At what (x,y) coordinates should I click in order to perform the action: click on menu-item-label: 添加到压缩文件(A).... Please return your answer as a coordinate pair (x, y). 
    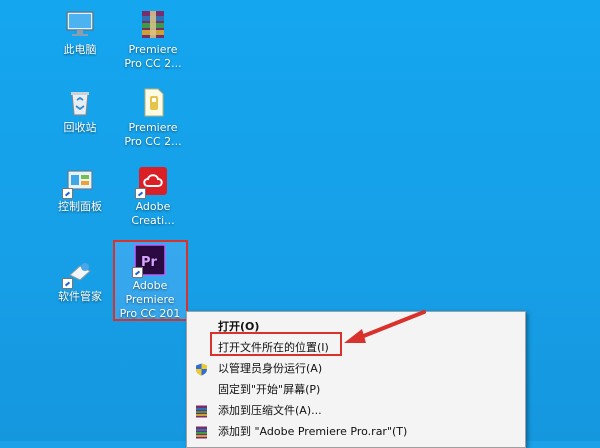
    Looking at the image, I should click on (270, 410).